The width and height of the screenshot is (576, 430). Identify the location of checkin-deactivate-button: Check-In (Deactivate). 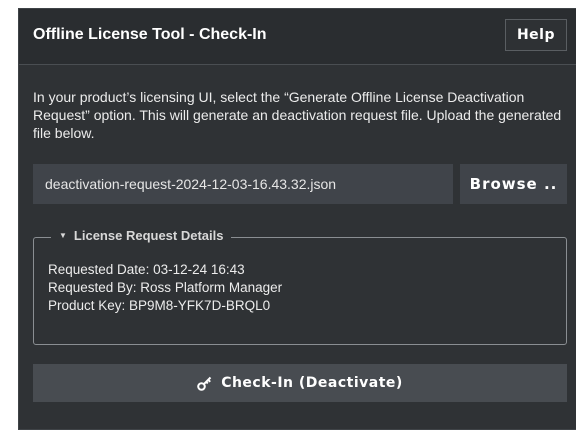
(300, 383).